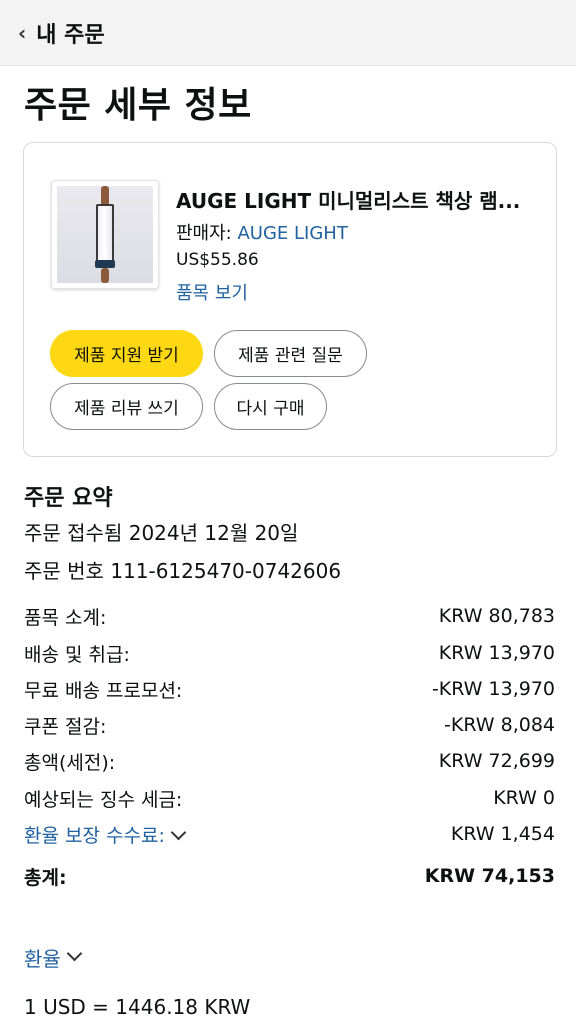 This screenshot has height=1024, width=576. Describe the element at coordinates (70, 33) in the screenshot. I see `back-to-my-orders-link: 내 주문` at that location.